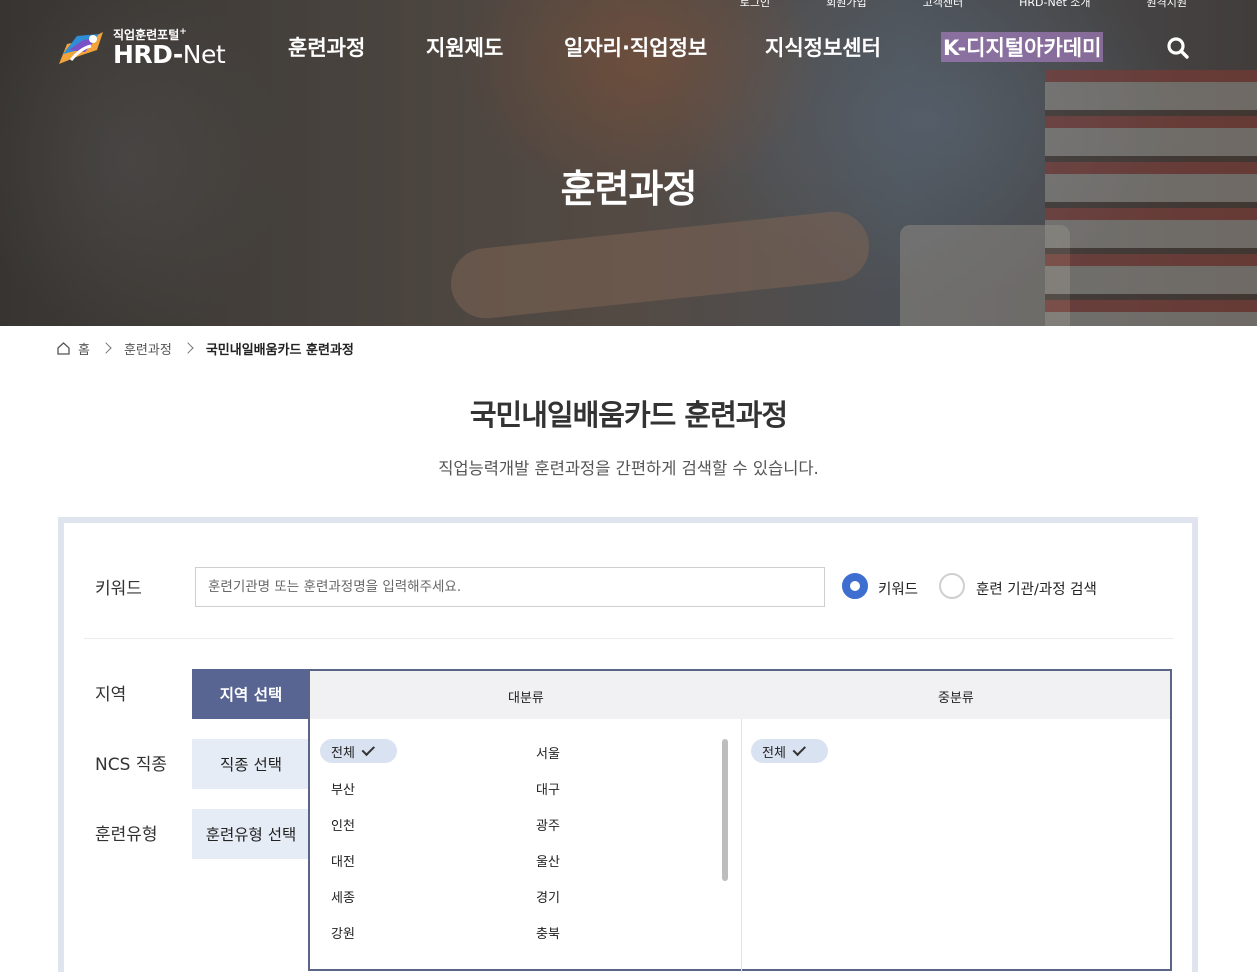 The image size is (1257, 972). I want to click on breadcrumb: 홈 훈련과정 국민내일배움카드 훈련과정, so click(205, 348).